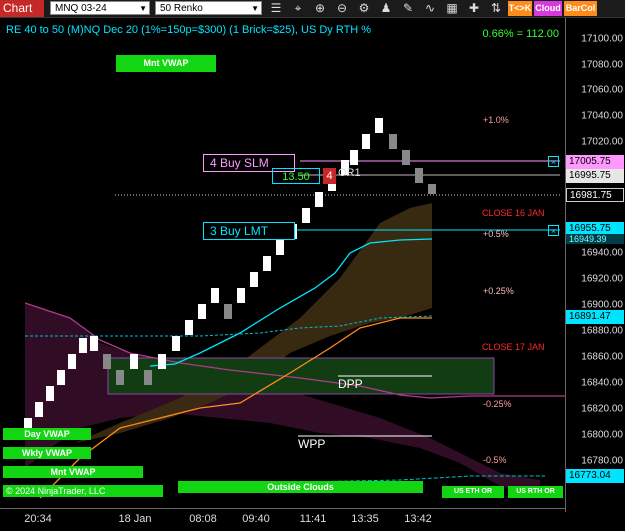  I want to click on strategies-icon: ♟, so click(386, 8).